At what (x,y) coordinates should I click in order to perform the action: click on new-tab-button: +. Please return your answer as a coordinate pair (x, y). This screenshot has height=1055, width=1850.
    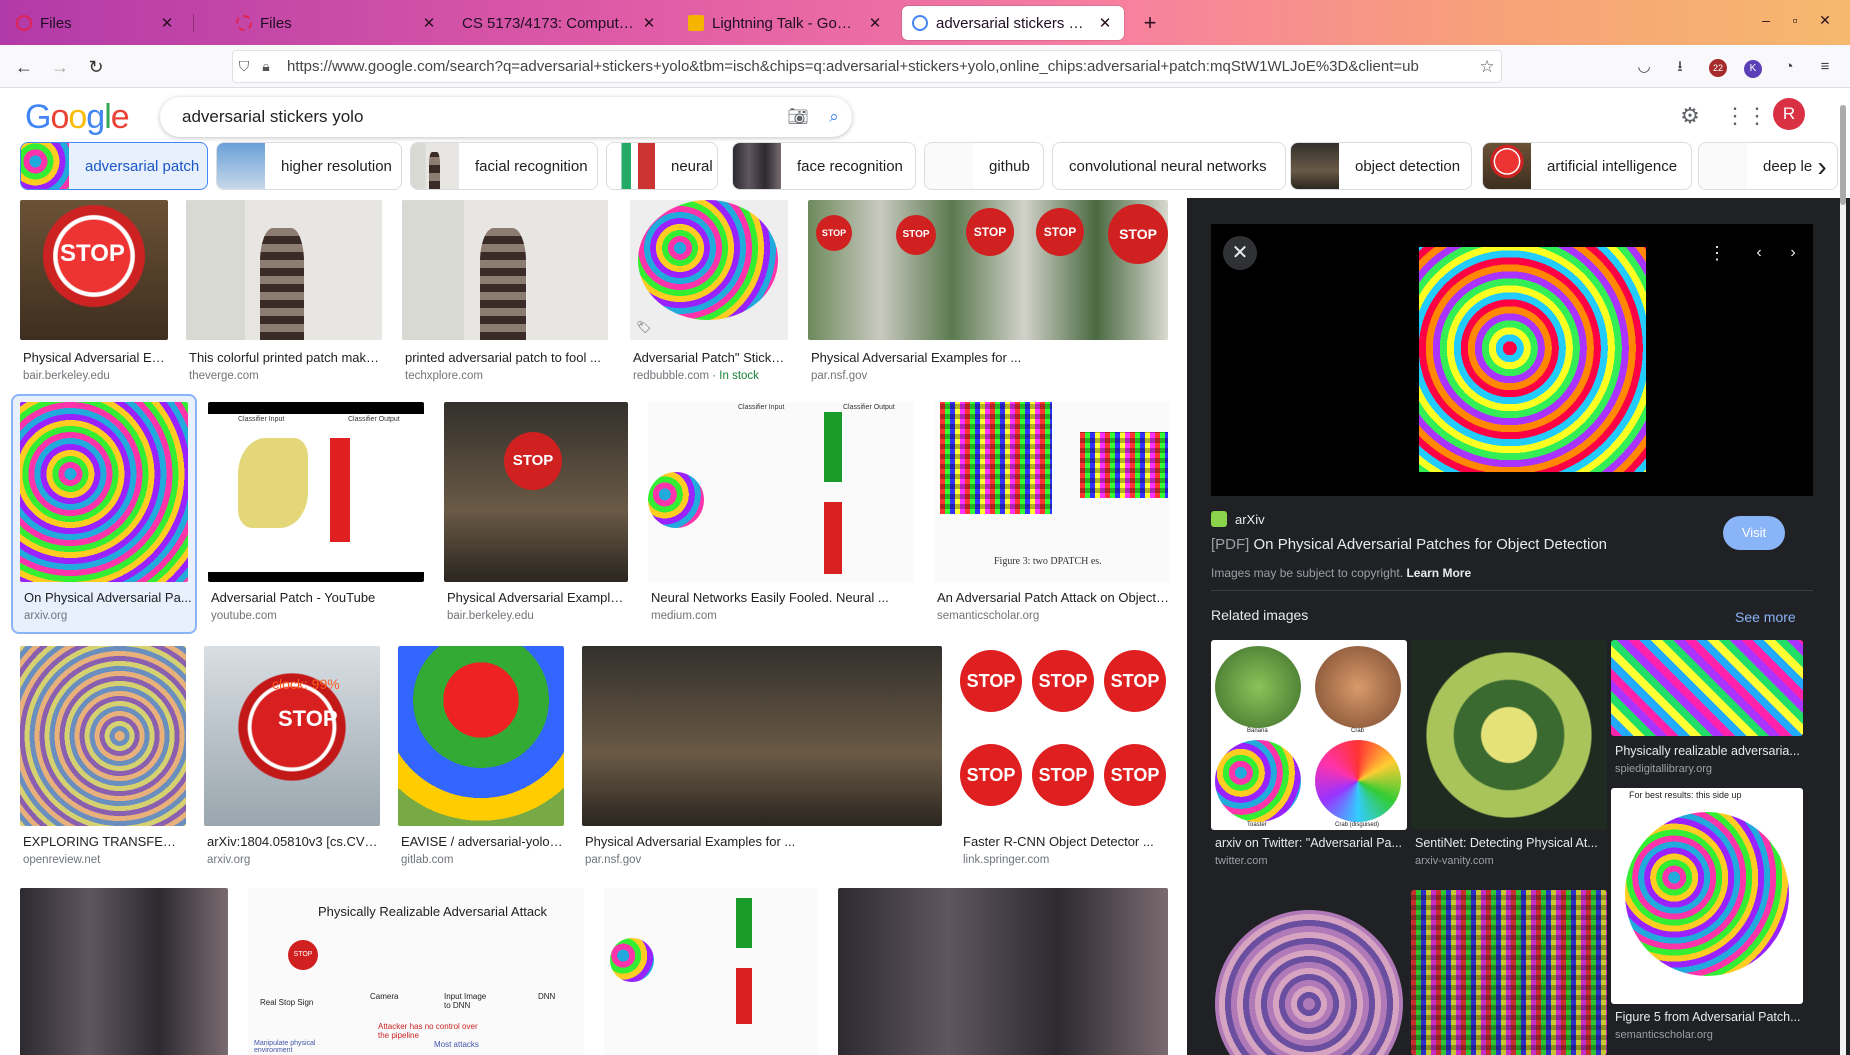
    Looking at the image, I should click on (1150, 23).